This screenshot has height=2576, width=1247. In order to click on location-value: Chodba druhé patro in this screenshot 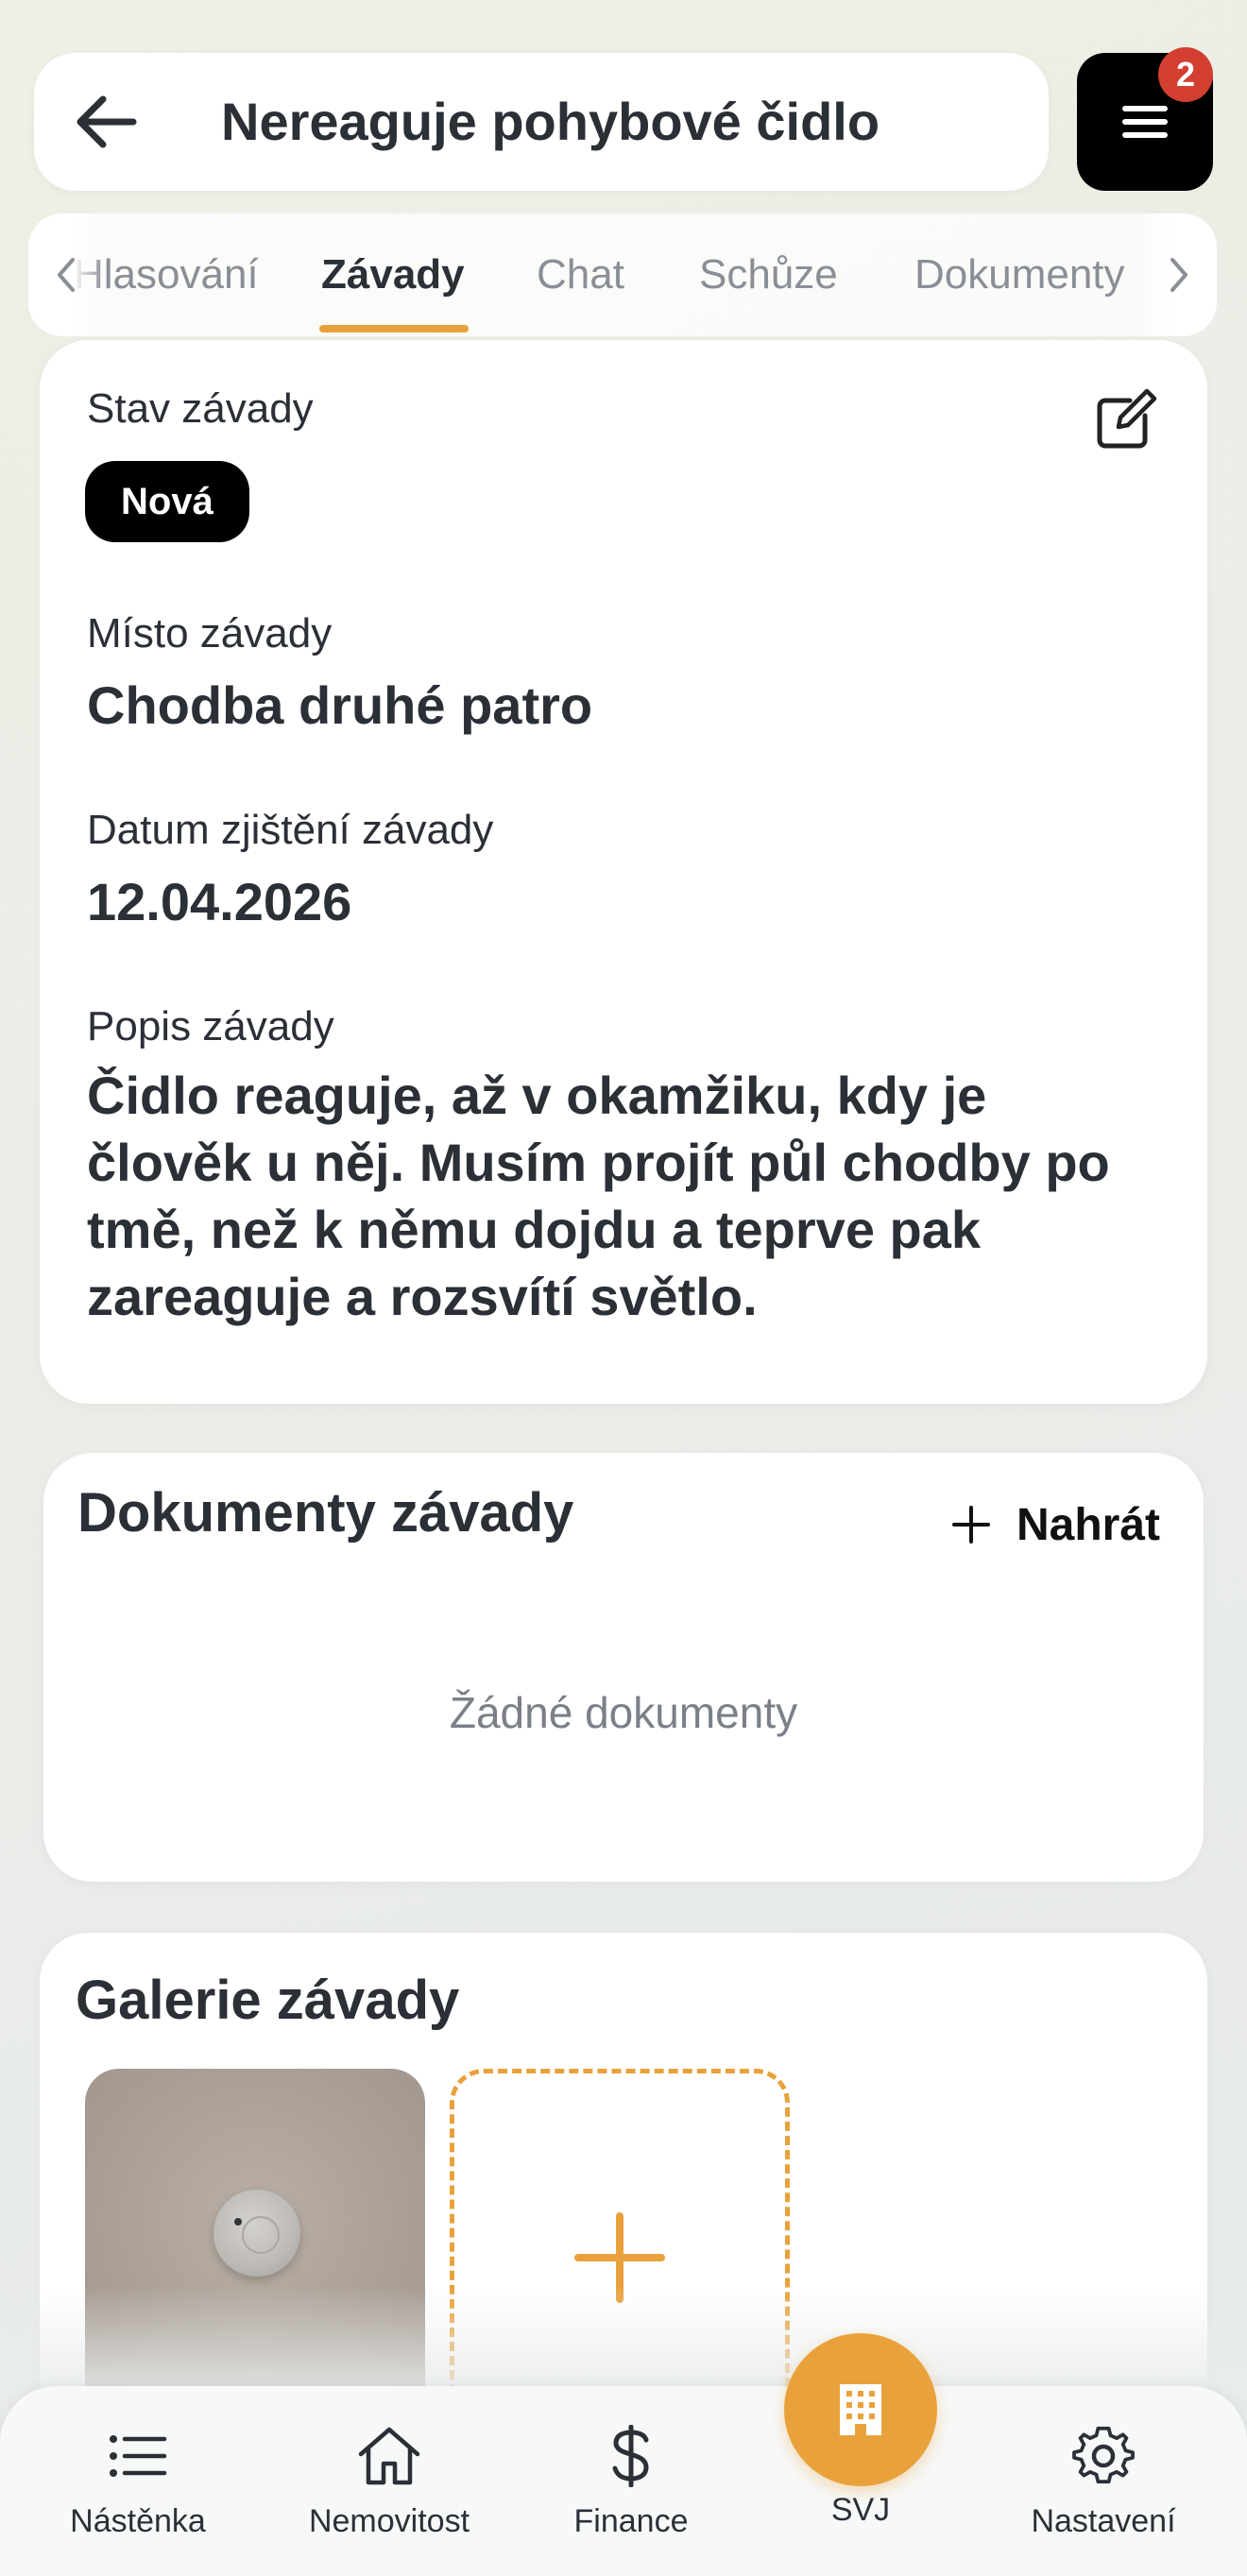, I will do `click(340, 705)`.